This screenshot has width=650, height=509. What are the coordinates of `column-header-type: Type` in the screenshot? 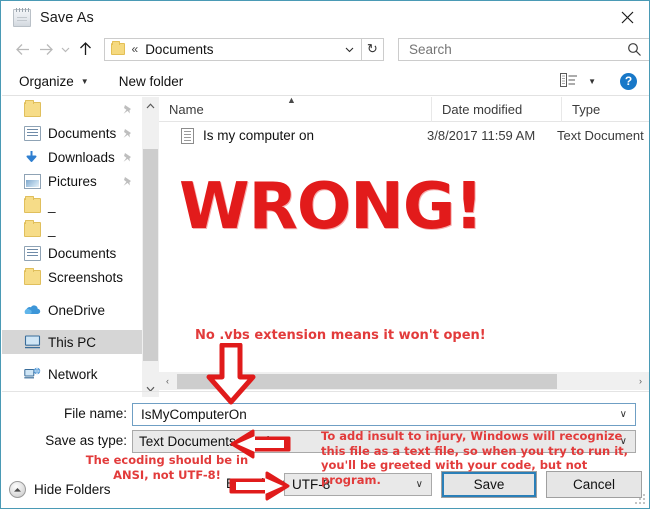 It's located at (605, 109).